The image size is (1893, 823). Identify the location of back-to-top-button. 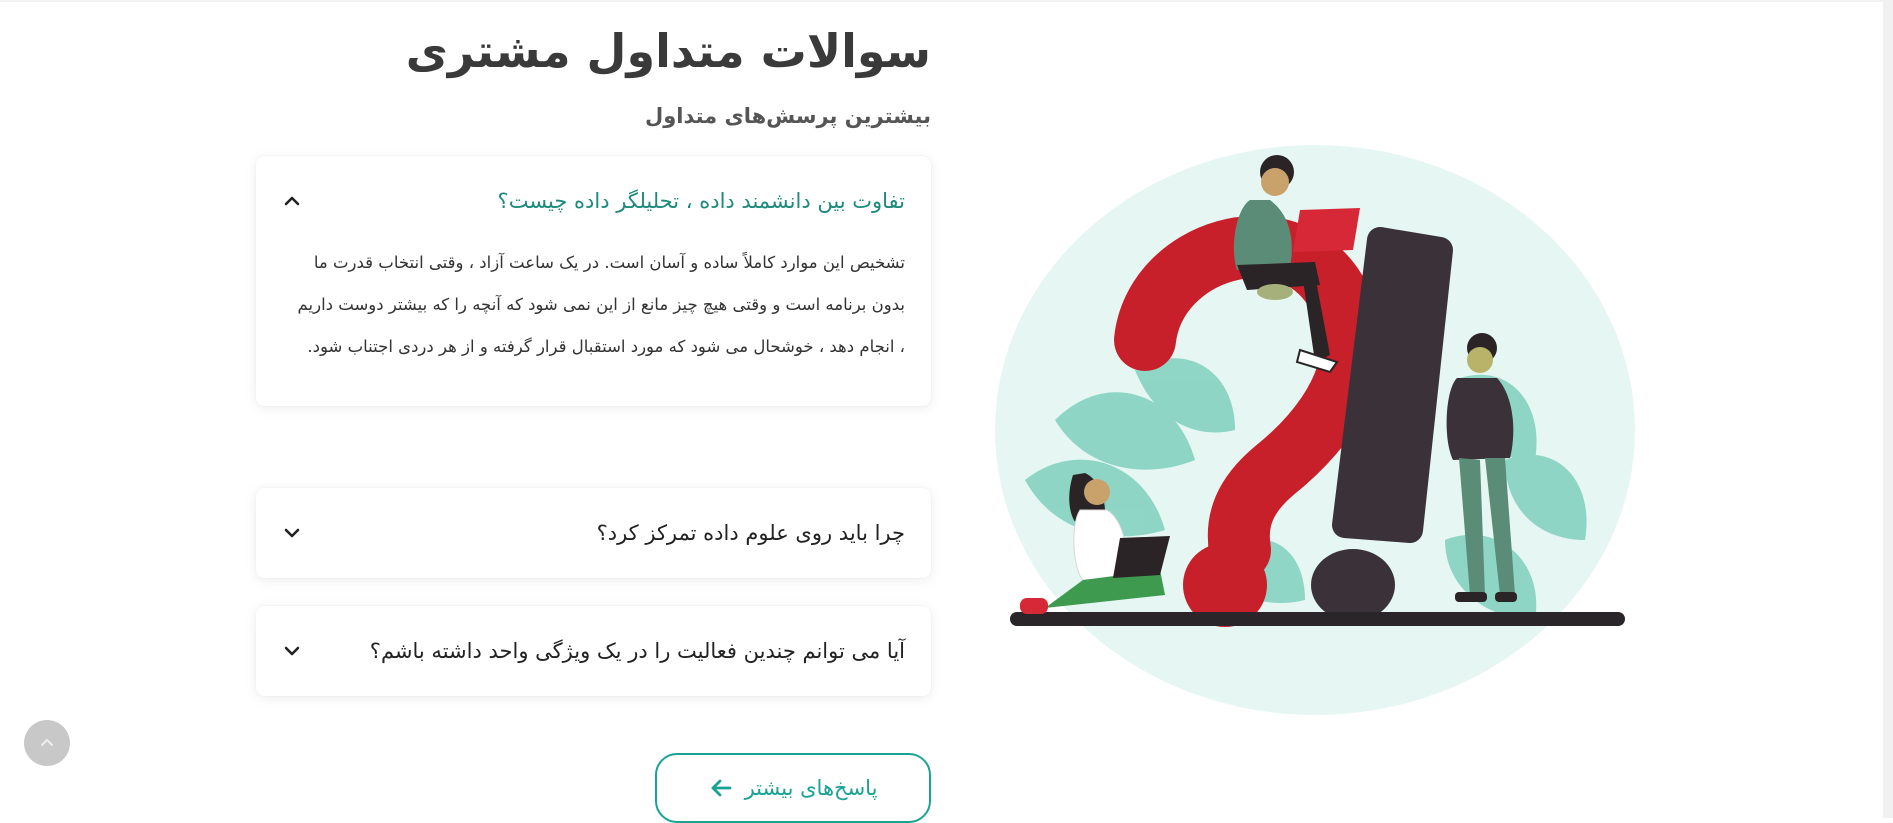
(47, 743).